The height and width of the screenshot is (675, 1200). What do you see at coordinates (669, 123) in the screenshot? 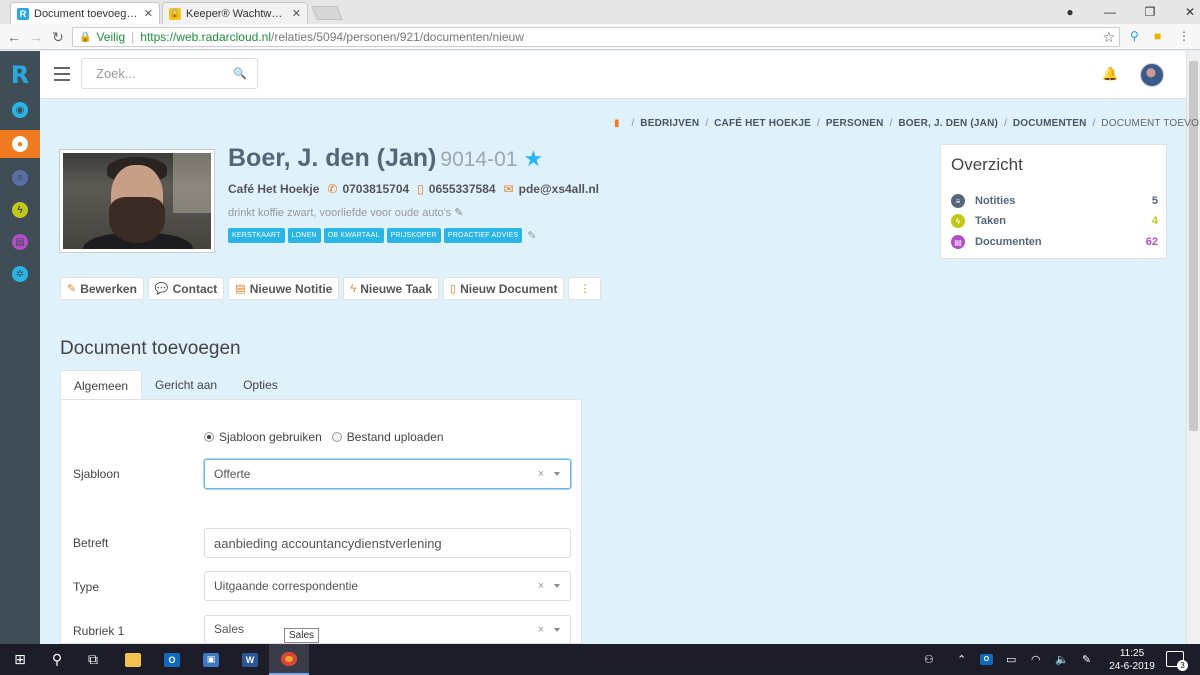
I see `breadcrumb-bedrijven: BEDRIJVEN` at bounding box center [669, 123].